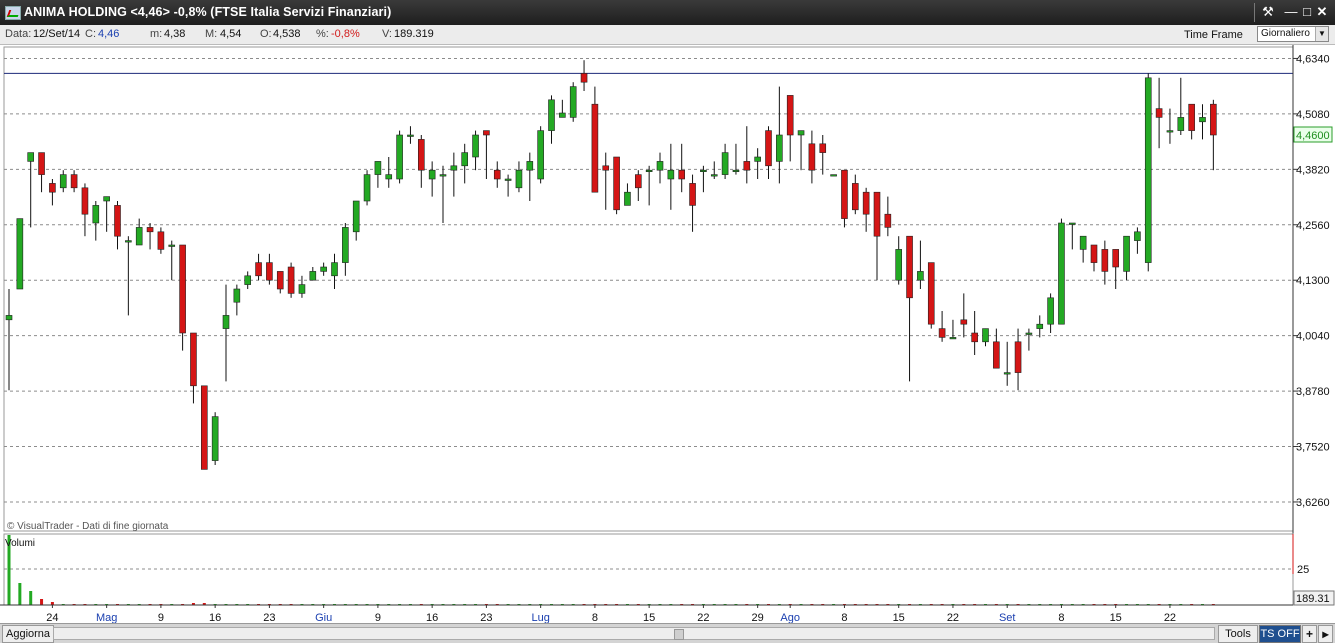 The width and height of the screenshot is (1335, 643). Describe the element at coordinates (1313, 392) in the screenshot. I see `y-tick-label: 3,8780` at that location.